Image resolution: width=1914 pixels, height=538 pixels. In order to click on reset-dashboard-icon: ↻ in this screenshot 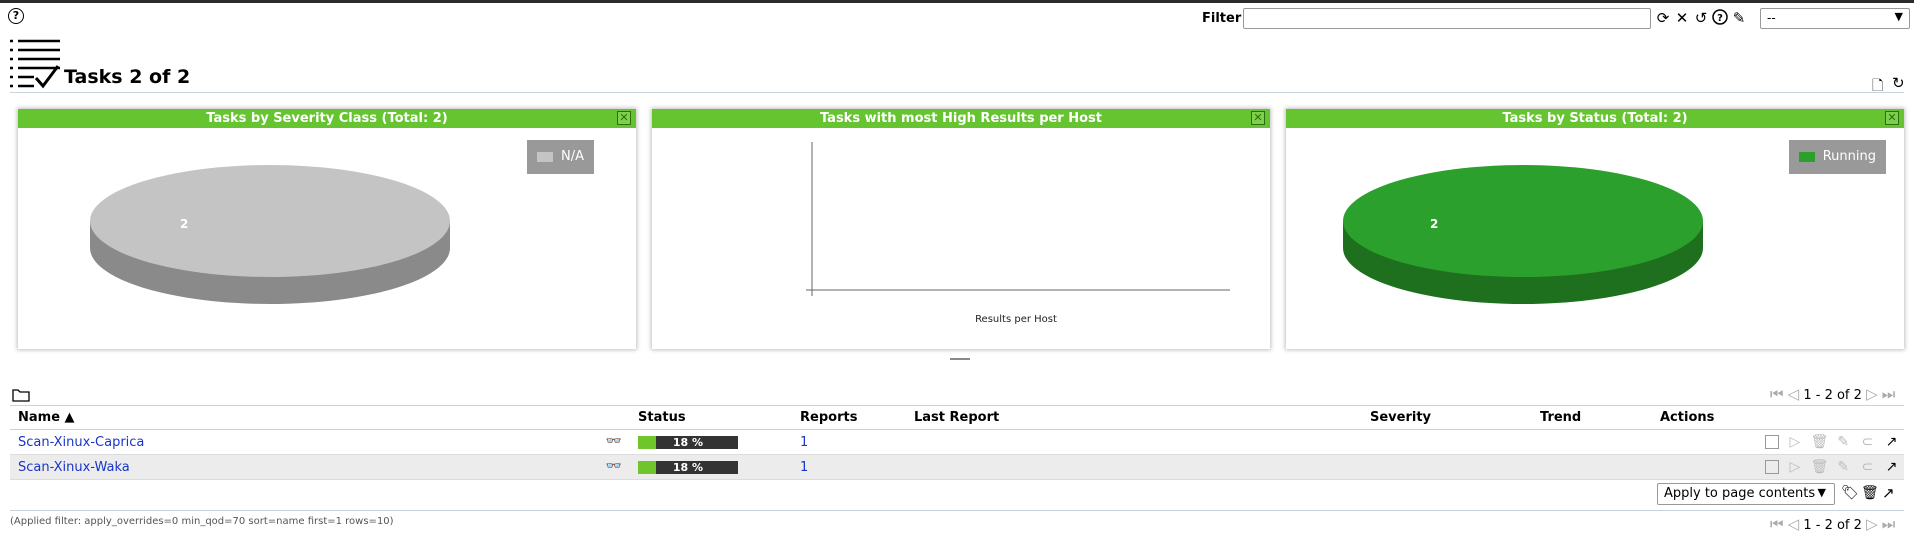, I will do `click(1898, 83)`.